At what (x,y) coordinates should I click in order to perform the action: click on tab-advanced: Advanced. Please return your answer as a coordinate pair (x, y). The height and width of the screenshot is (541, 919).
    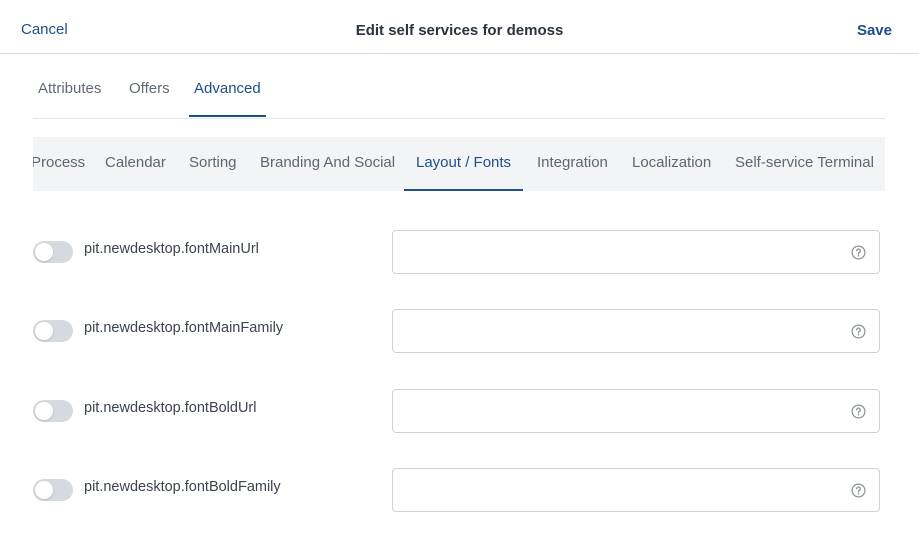
    Looking at the image, I should click on (227, 85).